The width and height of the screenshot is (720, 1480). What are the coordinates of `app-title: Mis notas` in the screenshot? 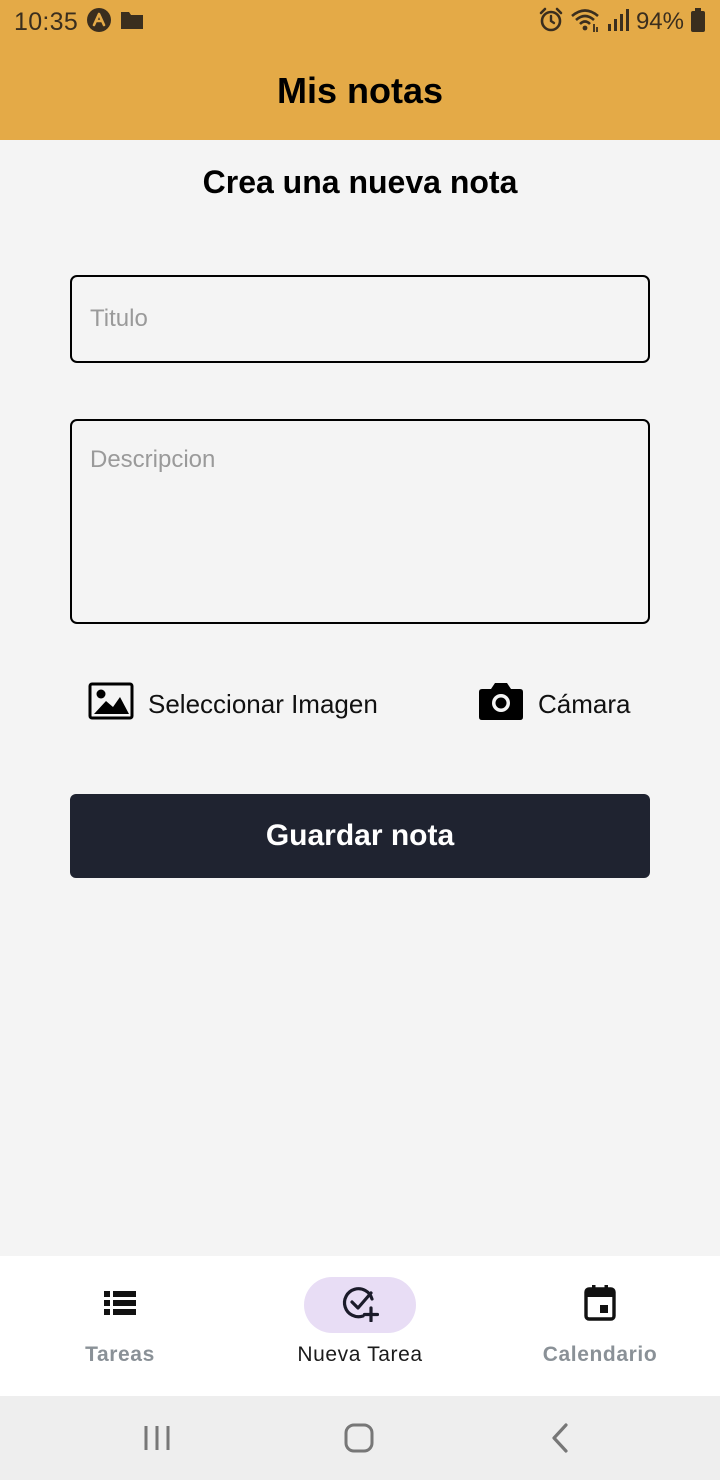 It's located at (360, 90).